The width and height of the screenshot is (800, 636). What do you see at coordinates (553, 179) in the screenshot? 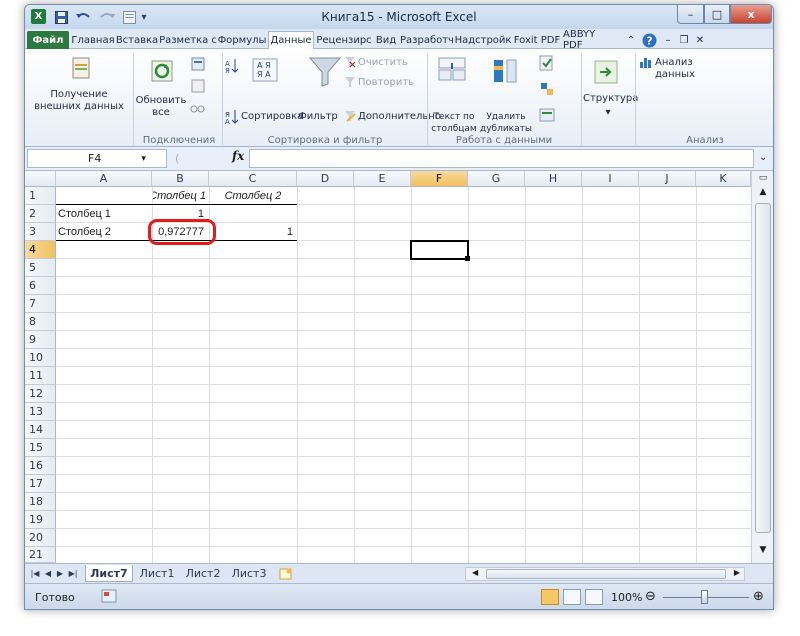
I see `column-header-h: H` at bounding box center [553, 179].